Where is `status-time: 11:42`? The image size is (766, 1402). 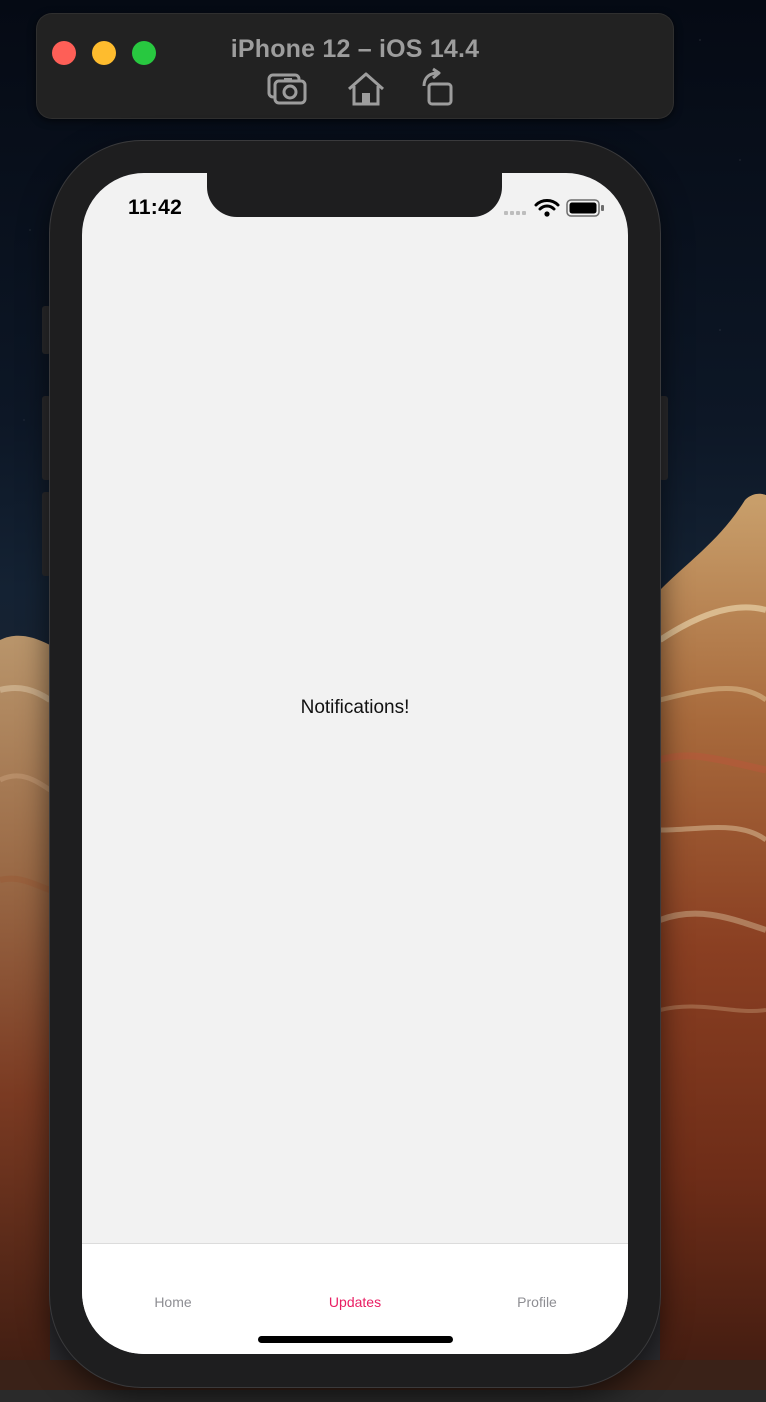 status-time: 11:42 is located at coordinates (155, 207).